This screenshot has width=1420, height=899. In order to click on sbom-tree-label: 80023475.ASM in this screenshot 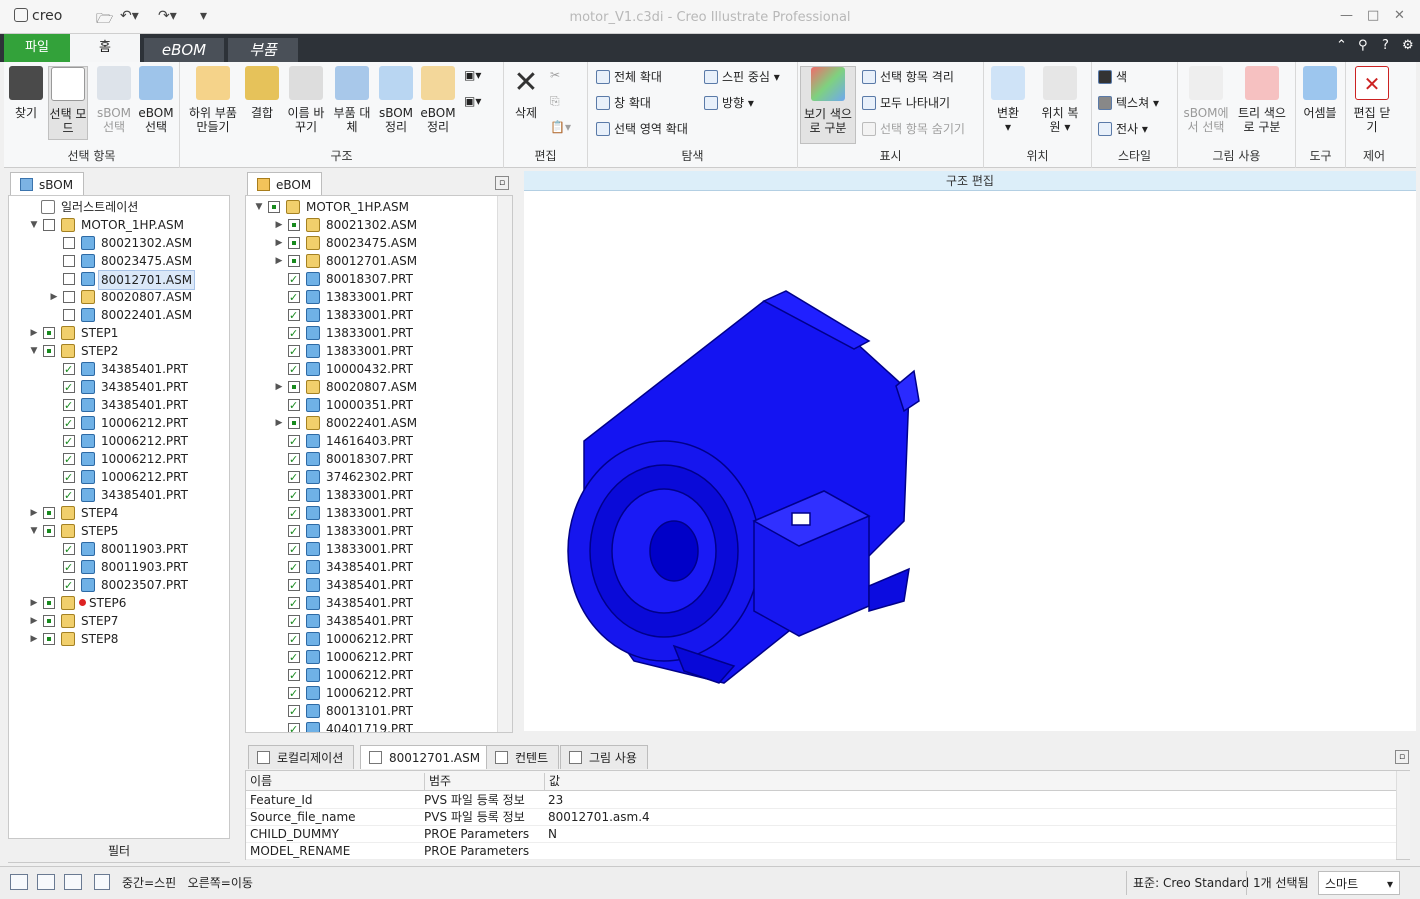, I will do `click(146, 261)`.